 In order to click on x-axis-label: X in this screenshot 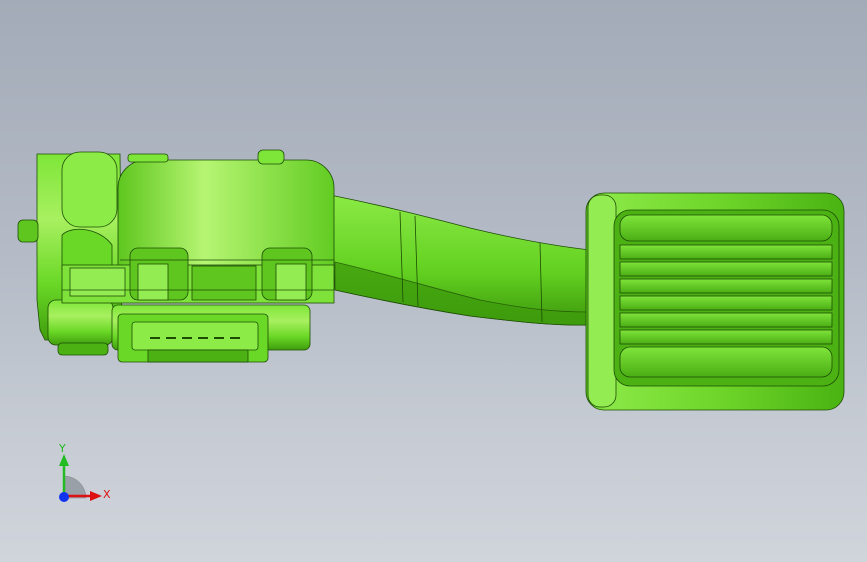, I will do `click(107, 494)`.